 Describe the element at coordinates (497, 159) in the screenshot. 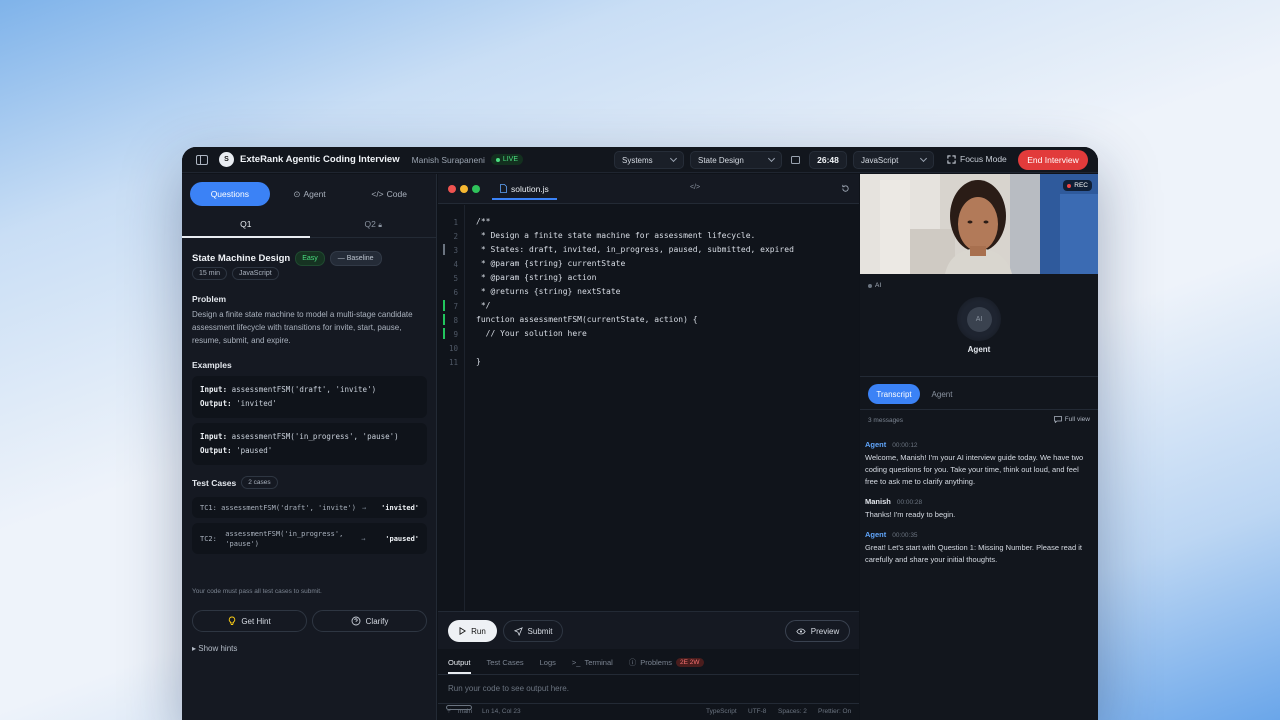

I see `live-dot-icon` at that location.